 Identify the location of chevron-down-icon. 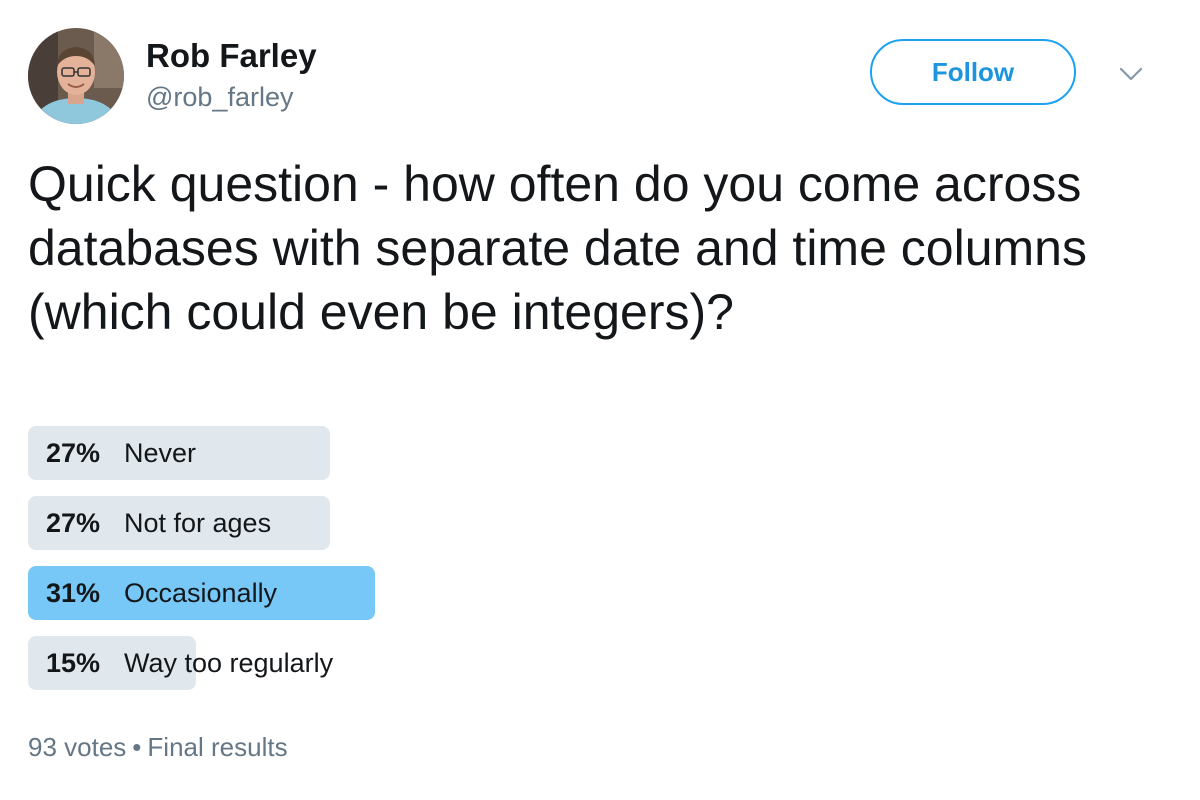
(1131, 74).